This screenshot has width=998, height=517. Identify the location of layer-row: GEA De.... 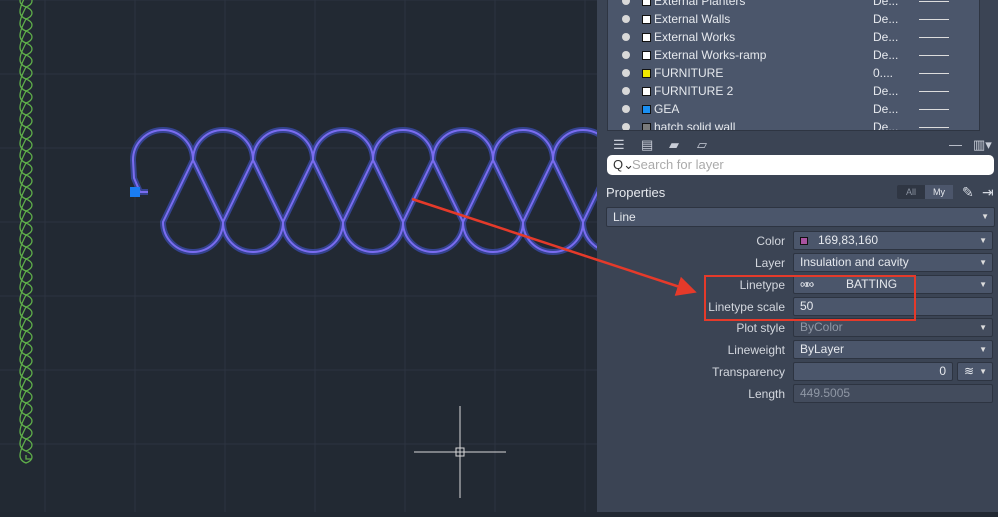
(793, 109).